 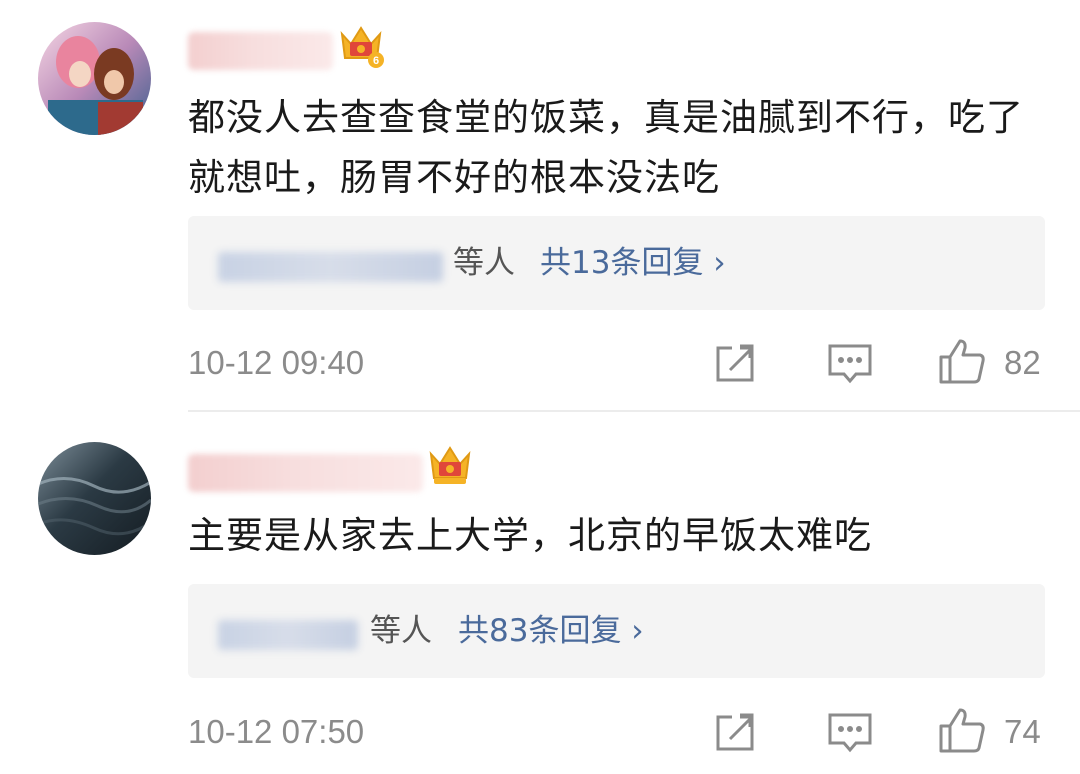 What do you see at coordinates (633, 263) in the screenshot?
I see `reply-count-link: 共13条回复 ›` at bounding box center [633, 263].